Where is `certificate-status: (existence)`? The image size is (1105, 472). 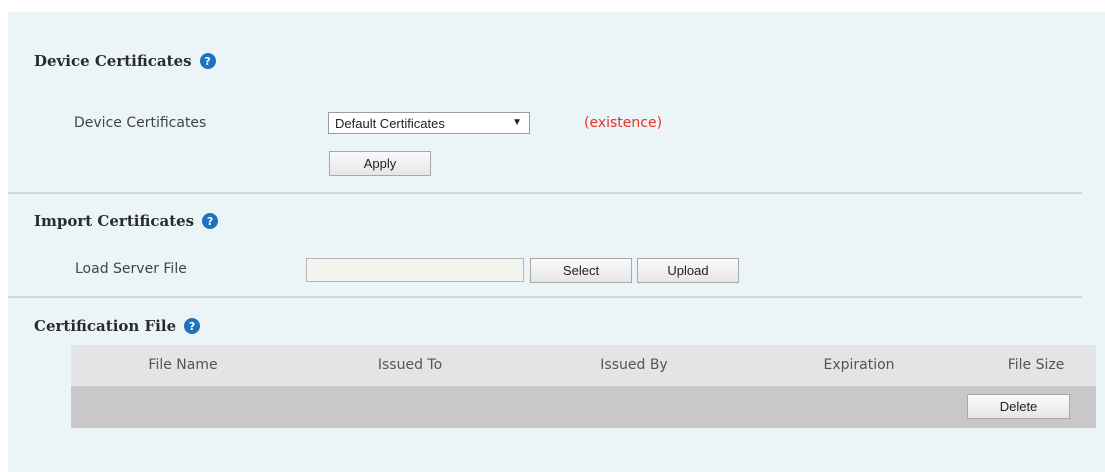
certificate-status: (existence) is located at coordinates (623, 123).